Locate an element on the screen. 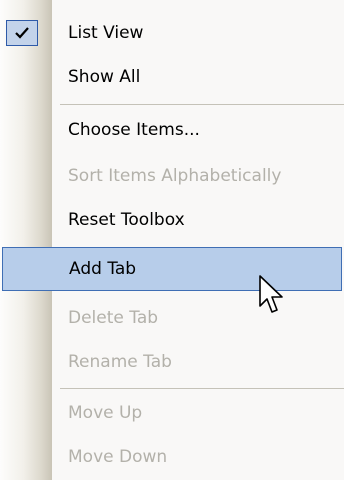 The width and height of the screenshot is (344, 480). menu-item-label: Rename Tab is located at coordinates (120, 362).